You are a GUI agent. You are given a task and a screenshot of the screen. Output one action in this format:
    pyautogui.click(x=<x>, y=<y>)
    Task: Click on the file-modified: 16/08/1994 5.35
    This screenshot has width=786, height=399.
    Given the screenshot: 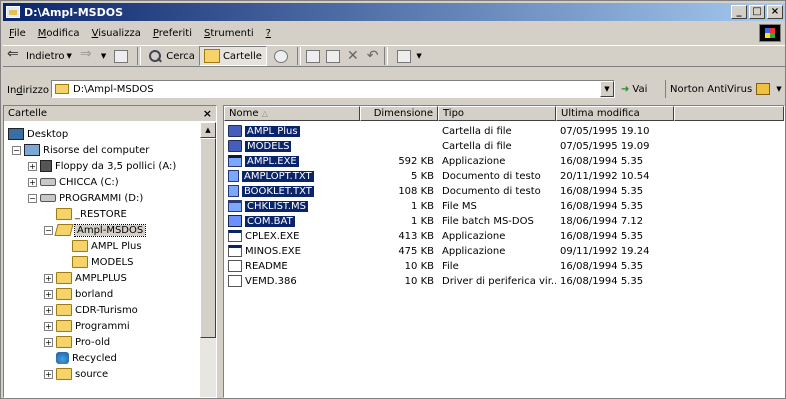 What is the action you would take?
    pyautogui.click(x=602, y=206)
    